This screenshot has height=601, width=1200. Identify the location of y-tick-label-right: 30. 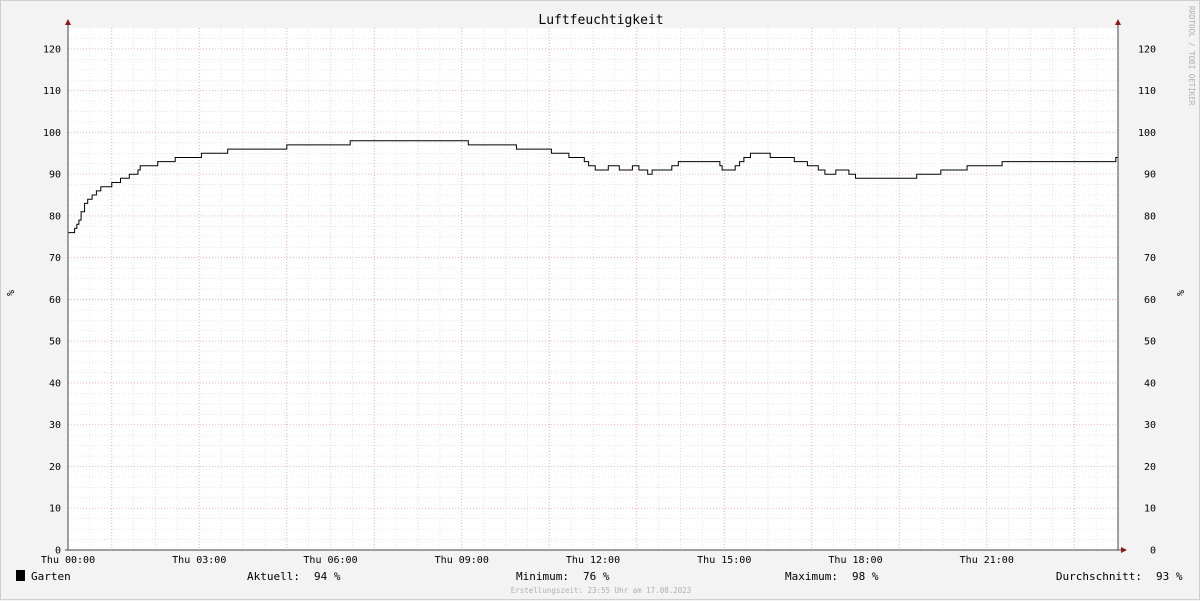
(1150, 425).